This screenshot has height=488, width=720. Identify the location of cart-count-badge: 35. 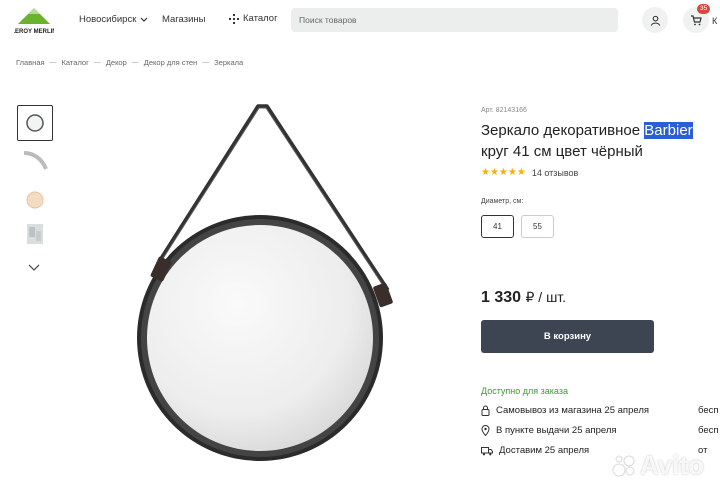
(704, 9).